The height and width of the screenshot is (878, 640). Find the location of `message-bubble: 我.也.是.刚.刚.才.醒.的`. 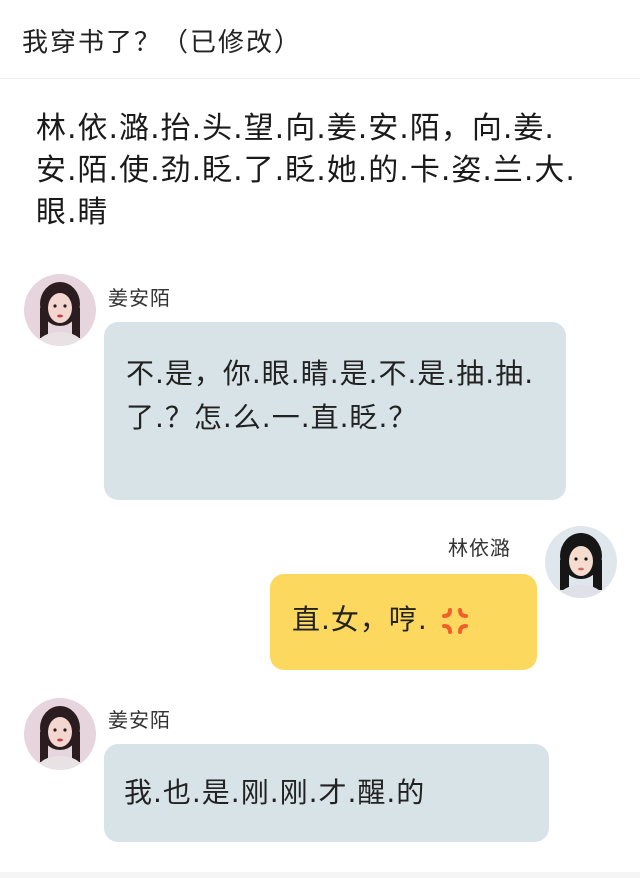

message-bubble: 我.也.是.刚.刚.才.醒.的 is located at coordinates (326, 793).